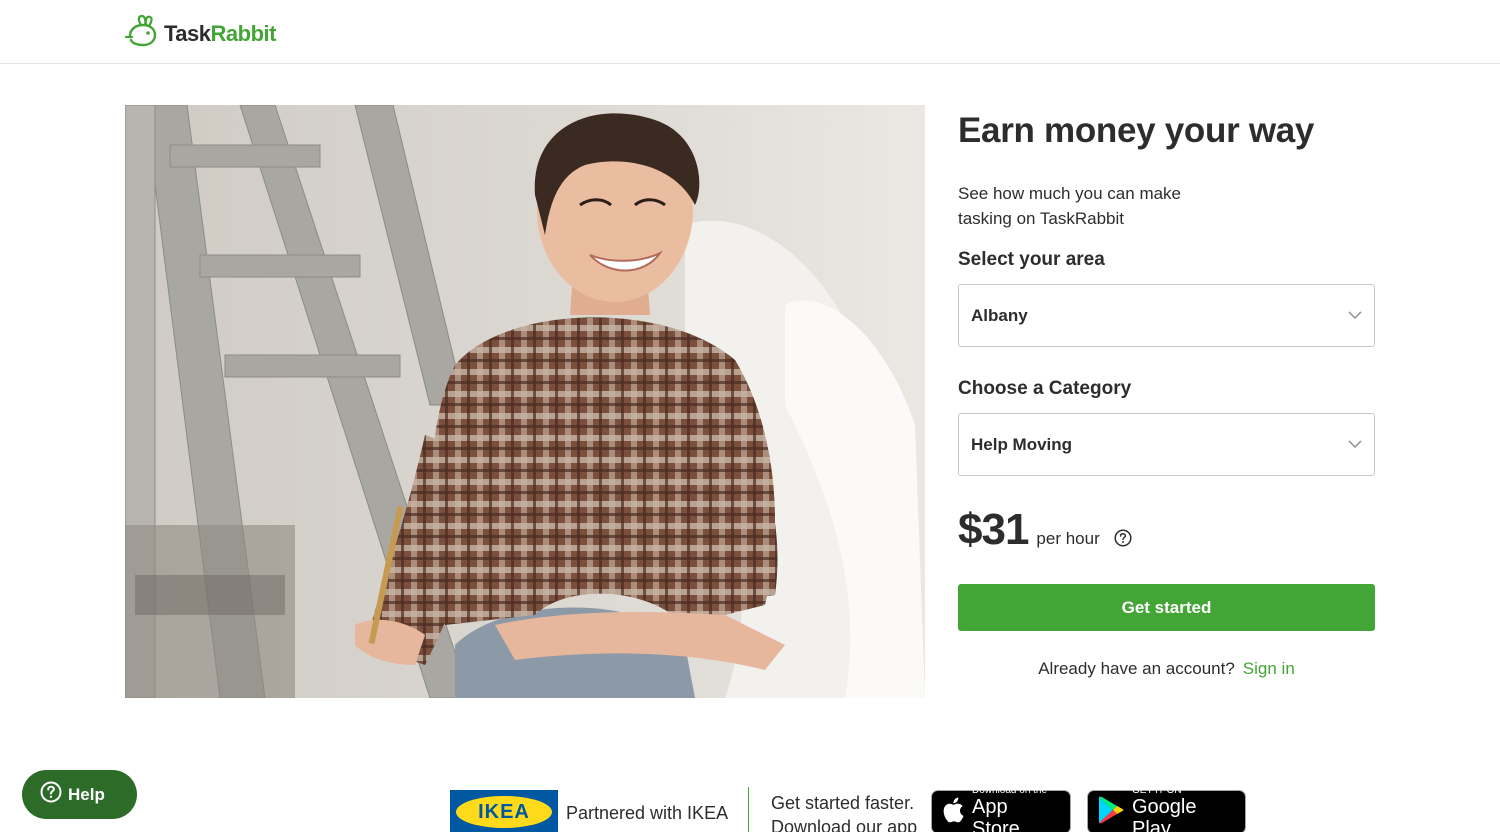  Describe the element at coordinates (844, 824) in the screenshot. I see `download-line-2: Download our app` at that location.